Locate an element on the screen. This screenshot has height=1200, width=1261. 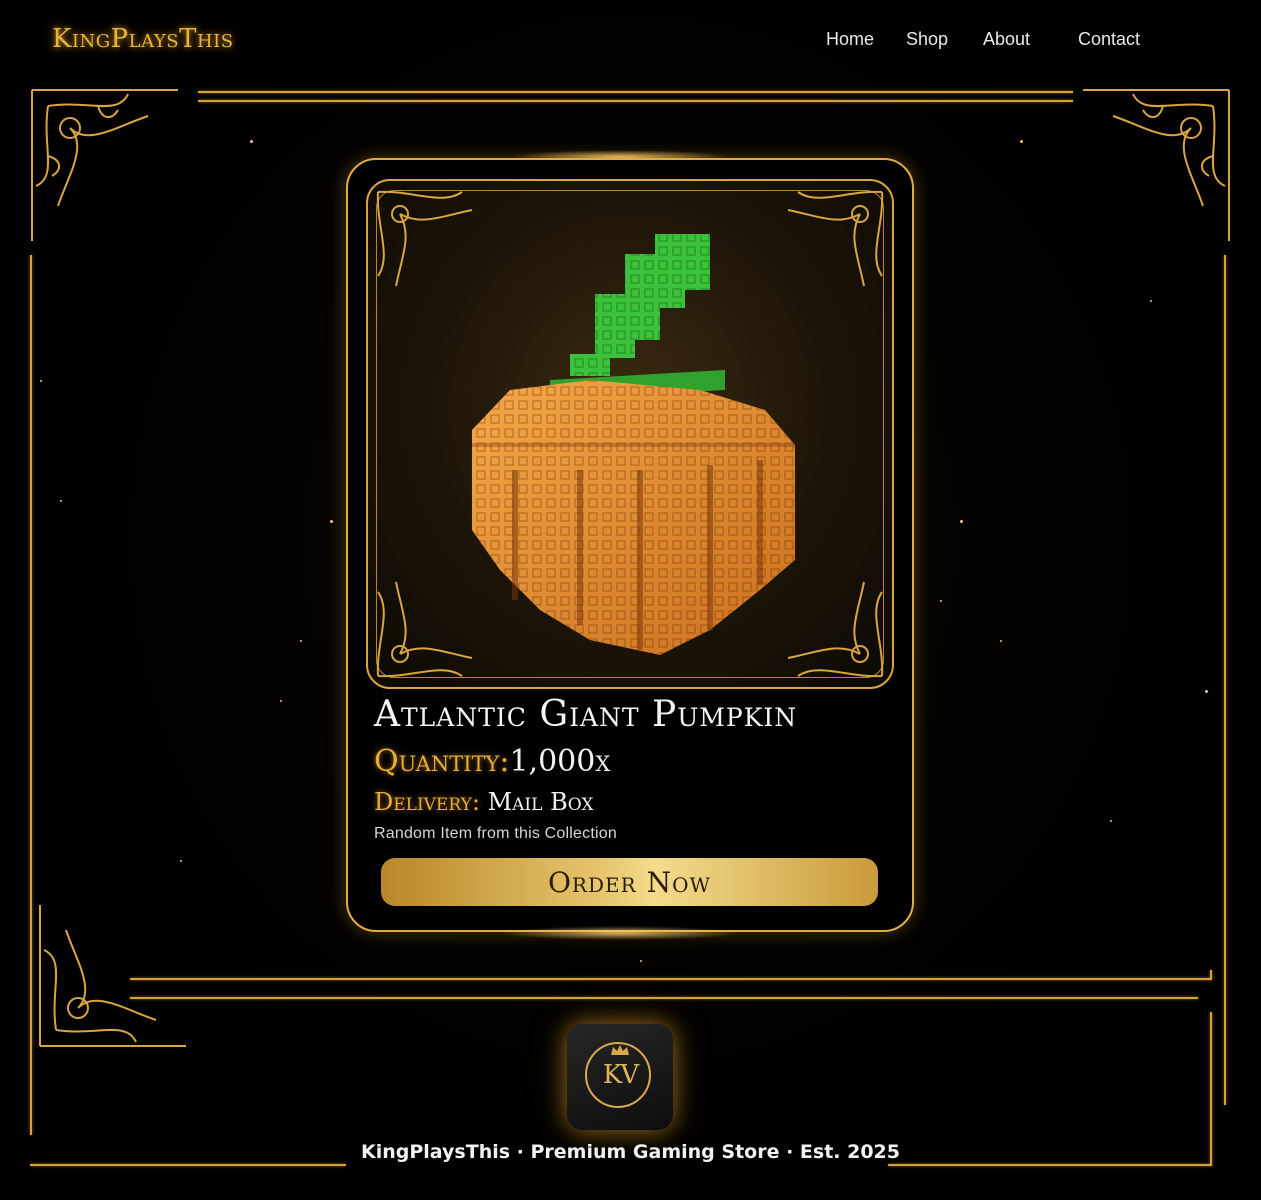
logo-monogram: KV is located at coordinates (620, 1075).